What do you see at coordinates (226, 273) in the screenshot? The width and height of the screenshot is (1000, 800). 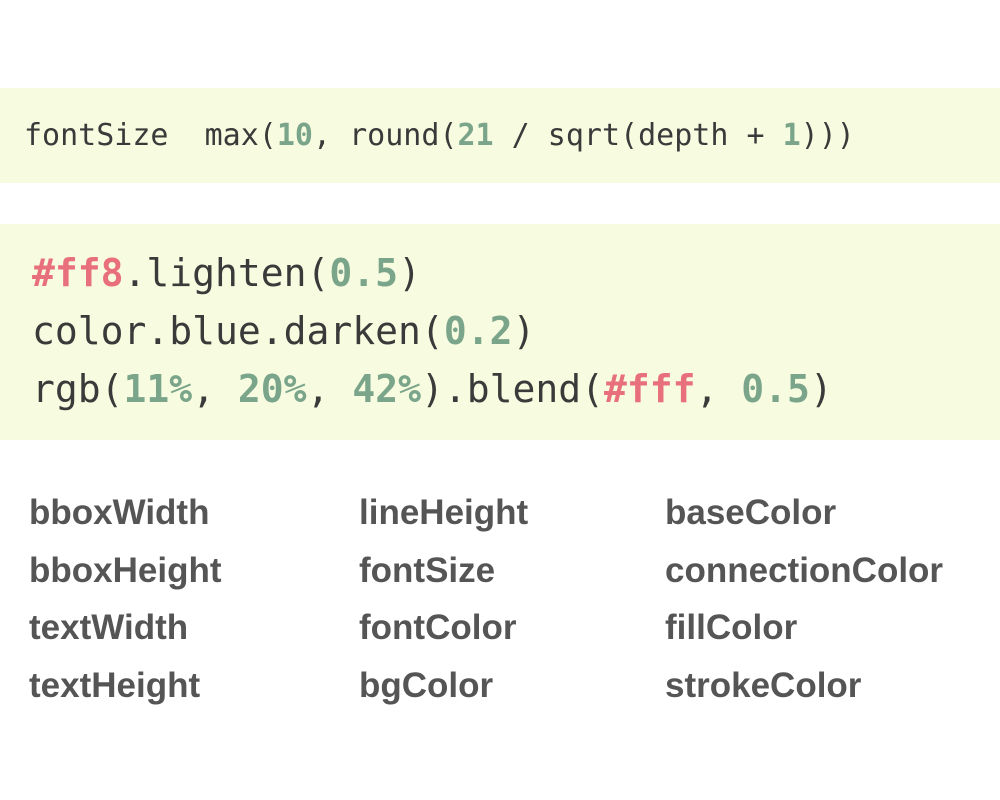 I see `code-text-token: .lighten(` at bounding box center [226, 273].